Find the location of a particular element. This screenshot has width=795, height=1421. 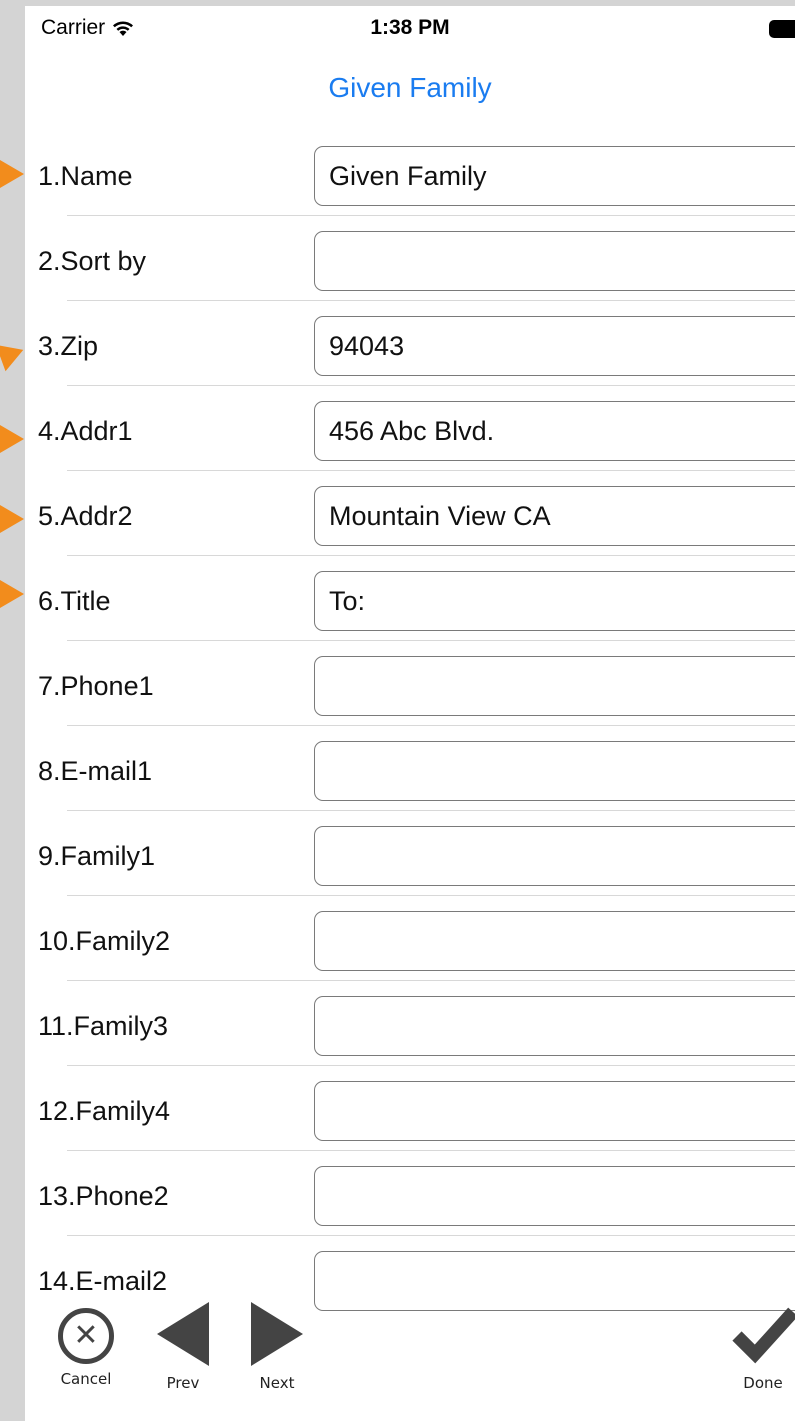

field-label: 7.Phone1 is located at coordinates (96, 686).